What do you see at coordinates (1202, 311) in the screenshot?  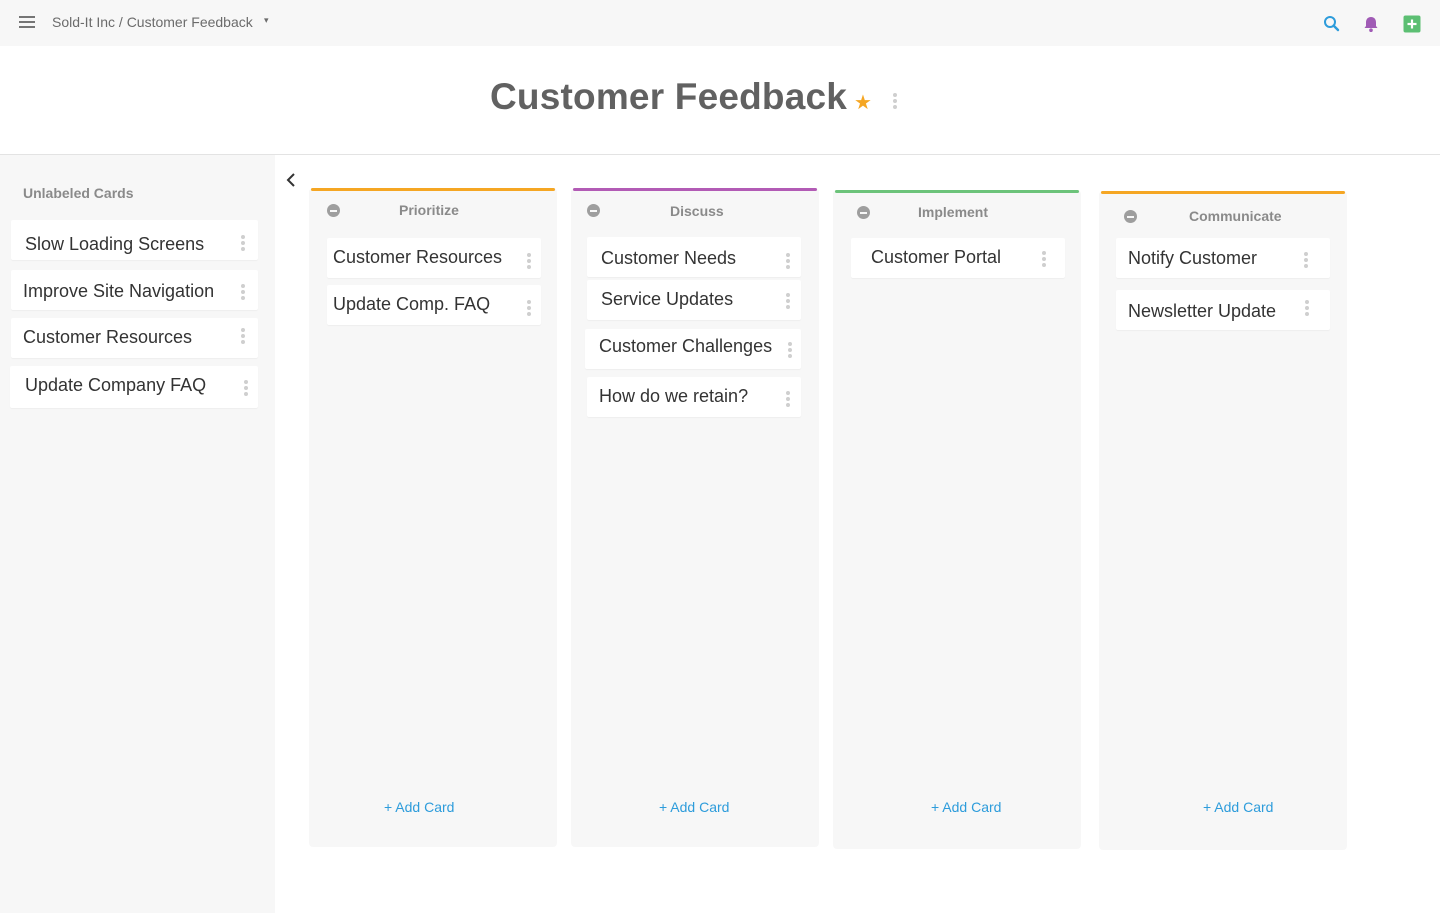 I see `card-label: Newsletter Update` at bounding box center [1202, 311].